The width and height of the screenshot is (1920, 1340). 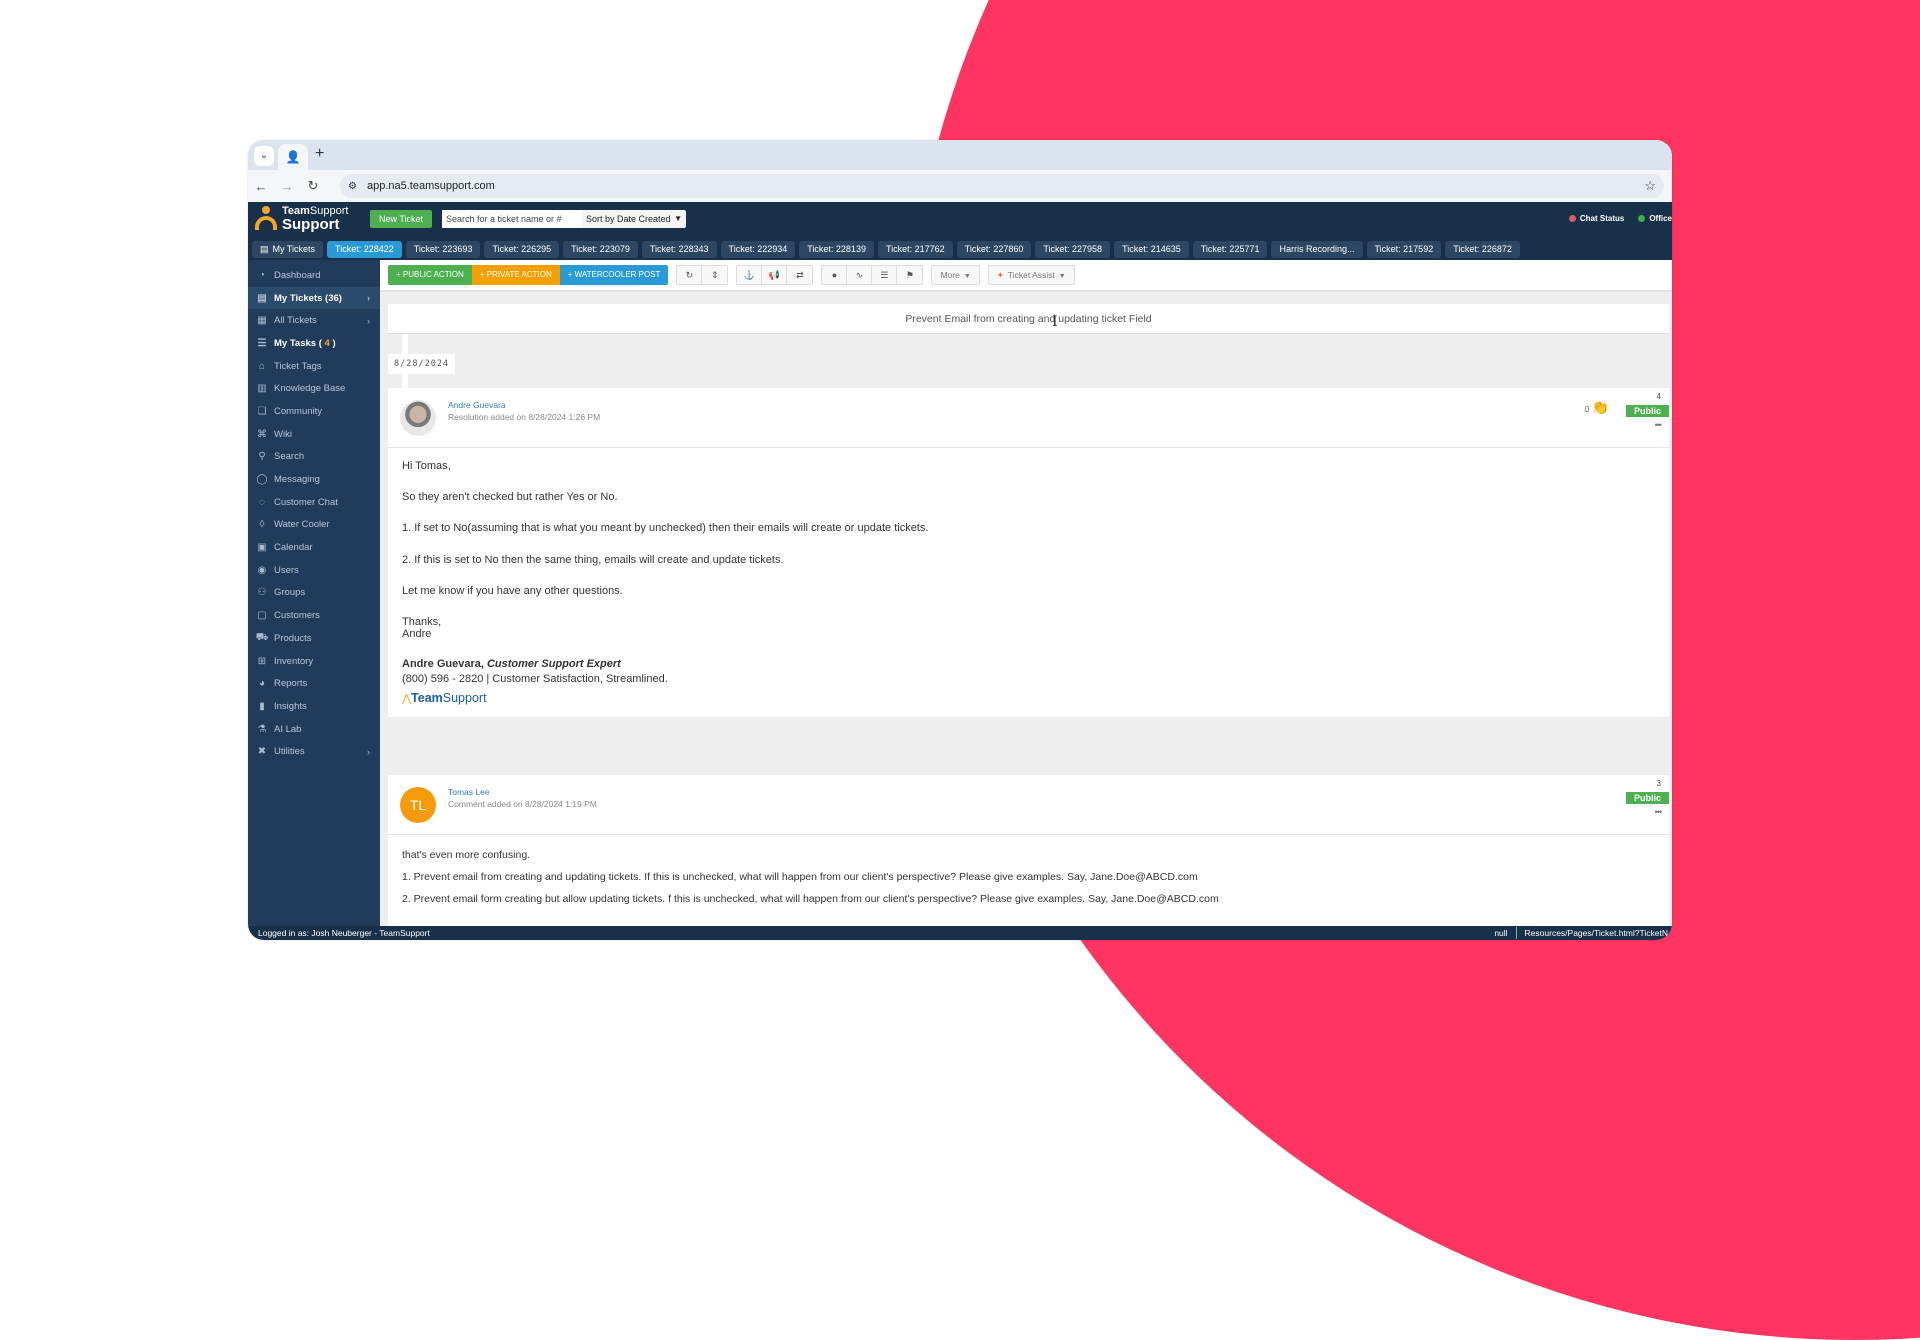 I want to click on forward-icon: →, so click(x=287, y=186).